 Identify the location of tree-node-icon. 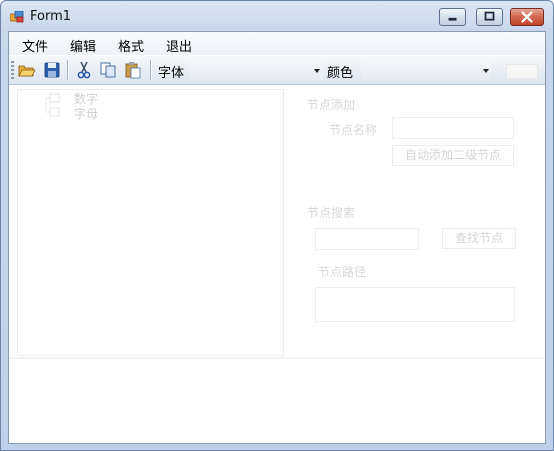
(52, 105).